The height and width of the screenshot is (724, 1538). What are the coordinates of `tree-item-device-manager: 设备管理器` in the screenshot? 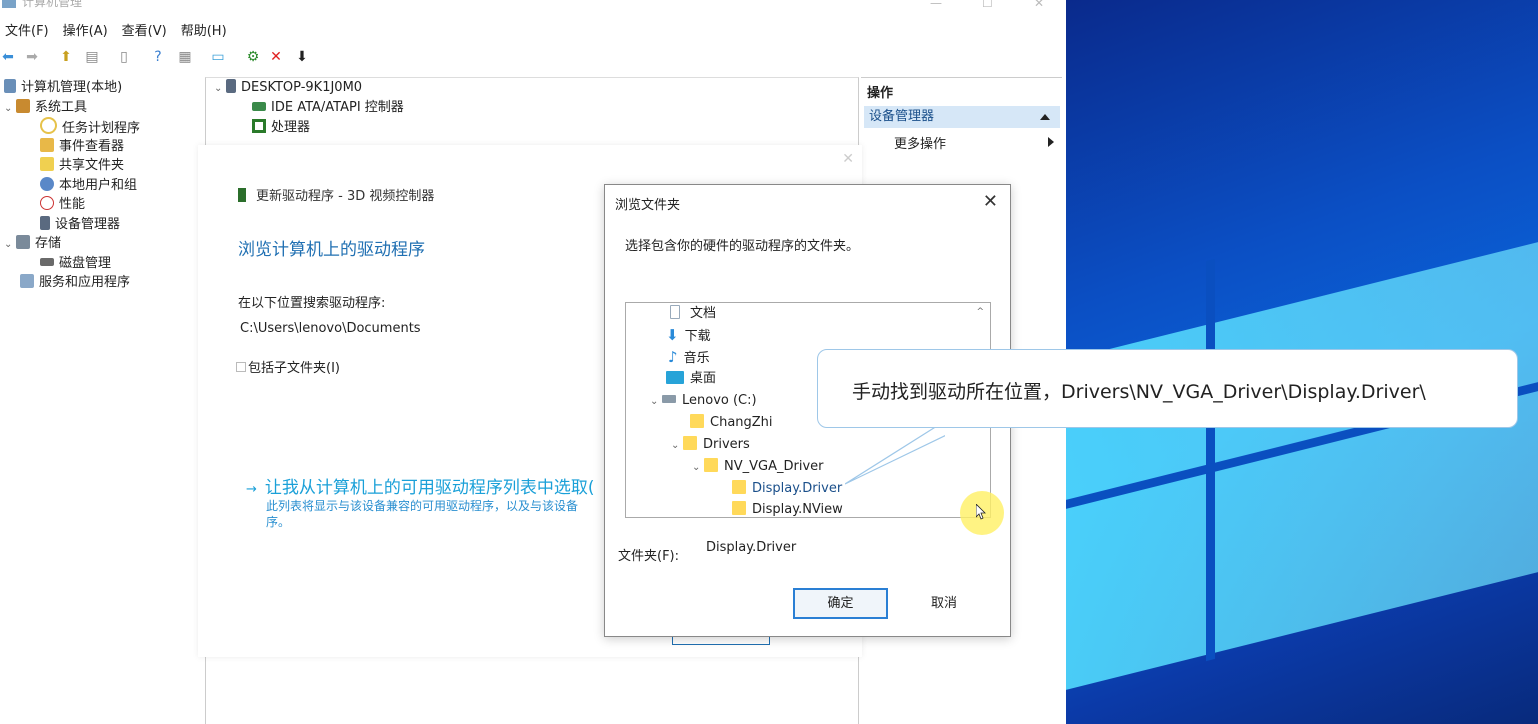 It's located at (80, 224).